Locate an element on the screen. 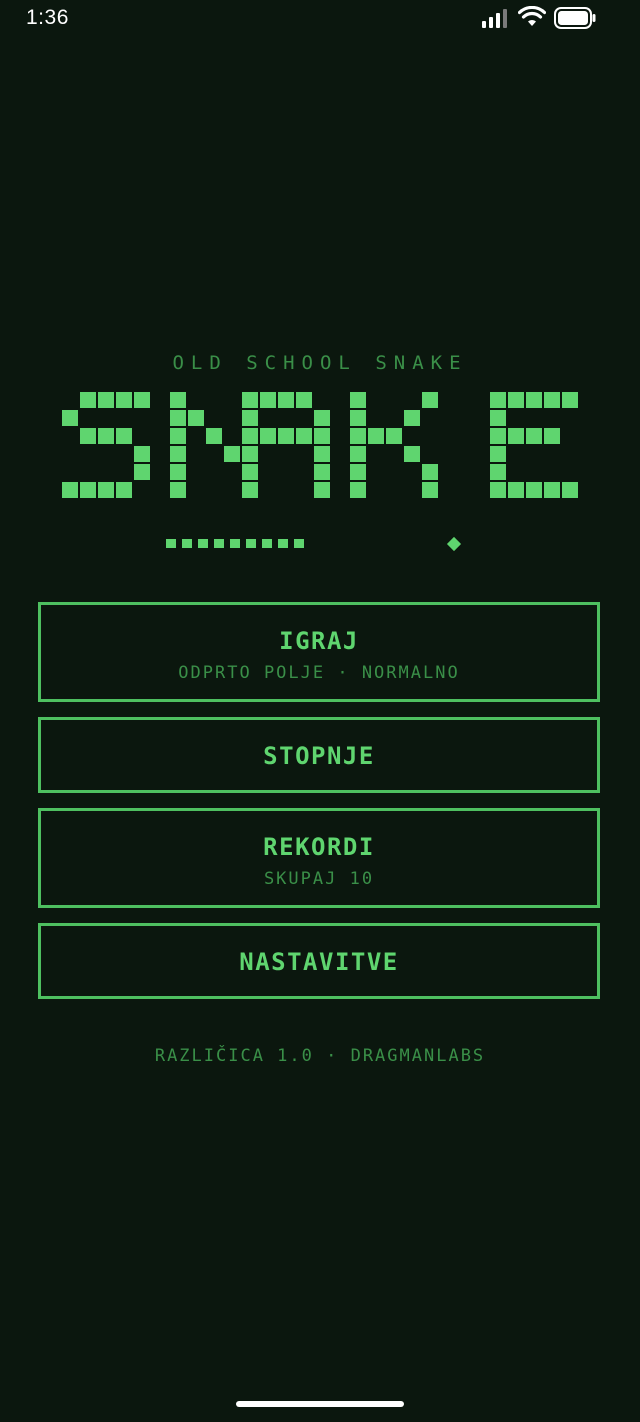 The height and width of the screenshot is (1422, 640). records-button: REKORDI SKUPAJ 10 is located at coordinates (319, 858).